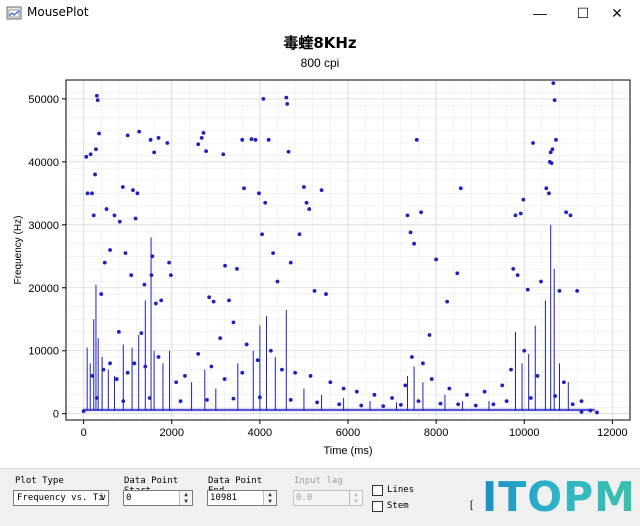  What do you see at coordinates (524, 433) in the screenshot?
I see `x-tick-label: 10000` at bounding box center [524, 433].